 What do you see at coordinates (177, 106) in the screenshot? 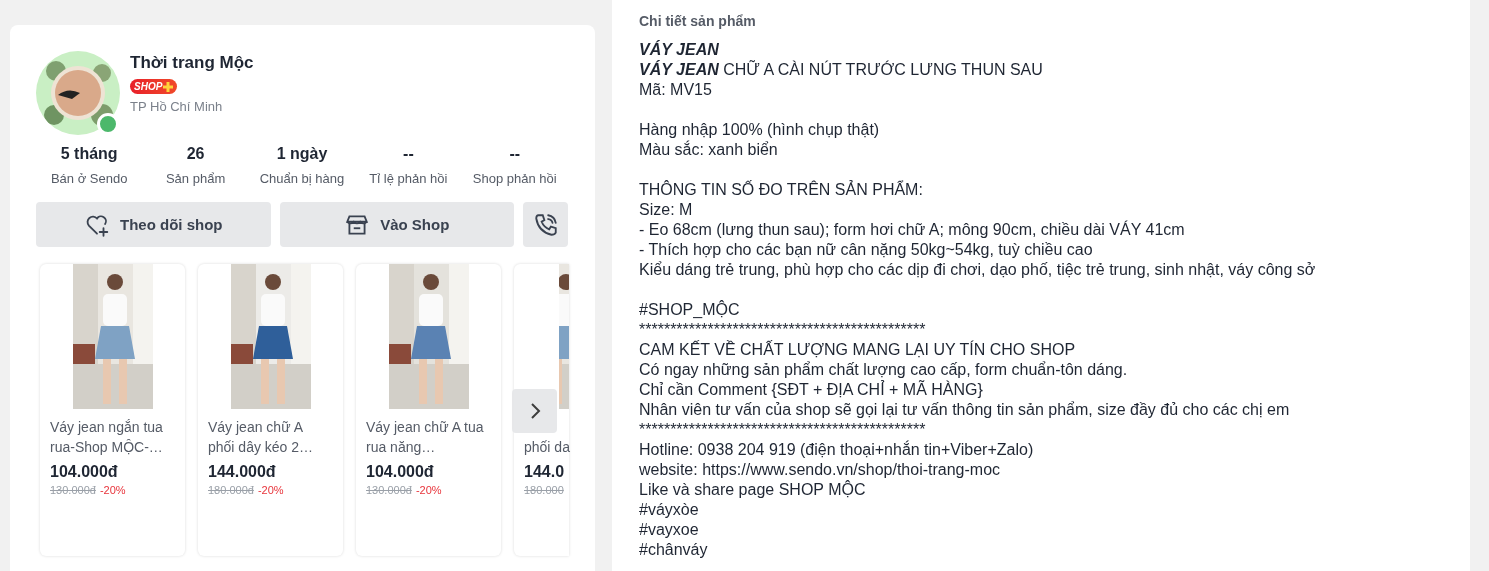
I see `shop-location: TP Hồ Chí Minh` at bounding box center [177, 106].